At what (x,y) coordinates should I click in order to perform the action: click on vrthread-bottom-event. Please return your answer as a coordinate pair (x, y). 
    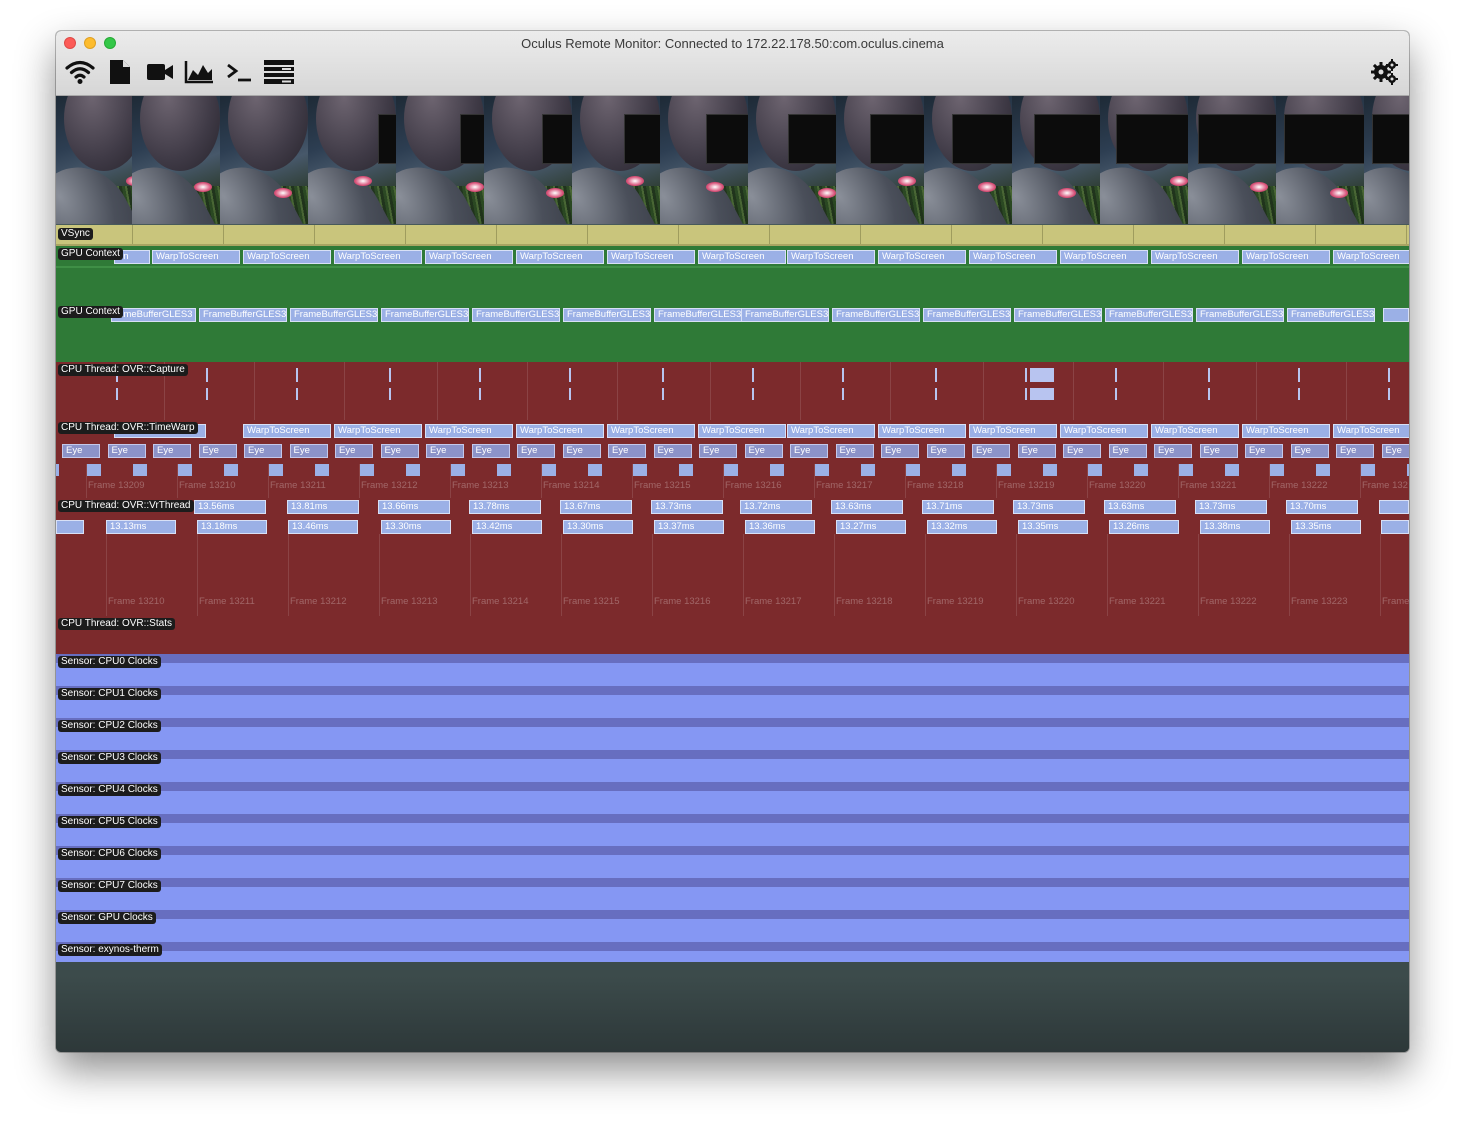
    Looking at the image, I should click on (1395, 527).